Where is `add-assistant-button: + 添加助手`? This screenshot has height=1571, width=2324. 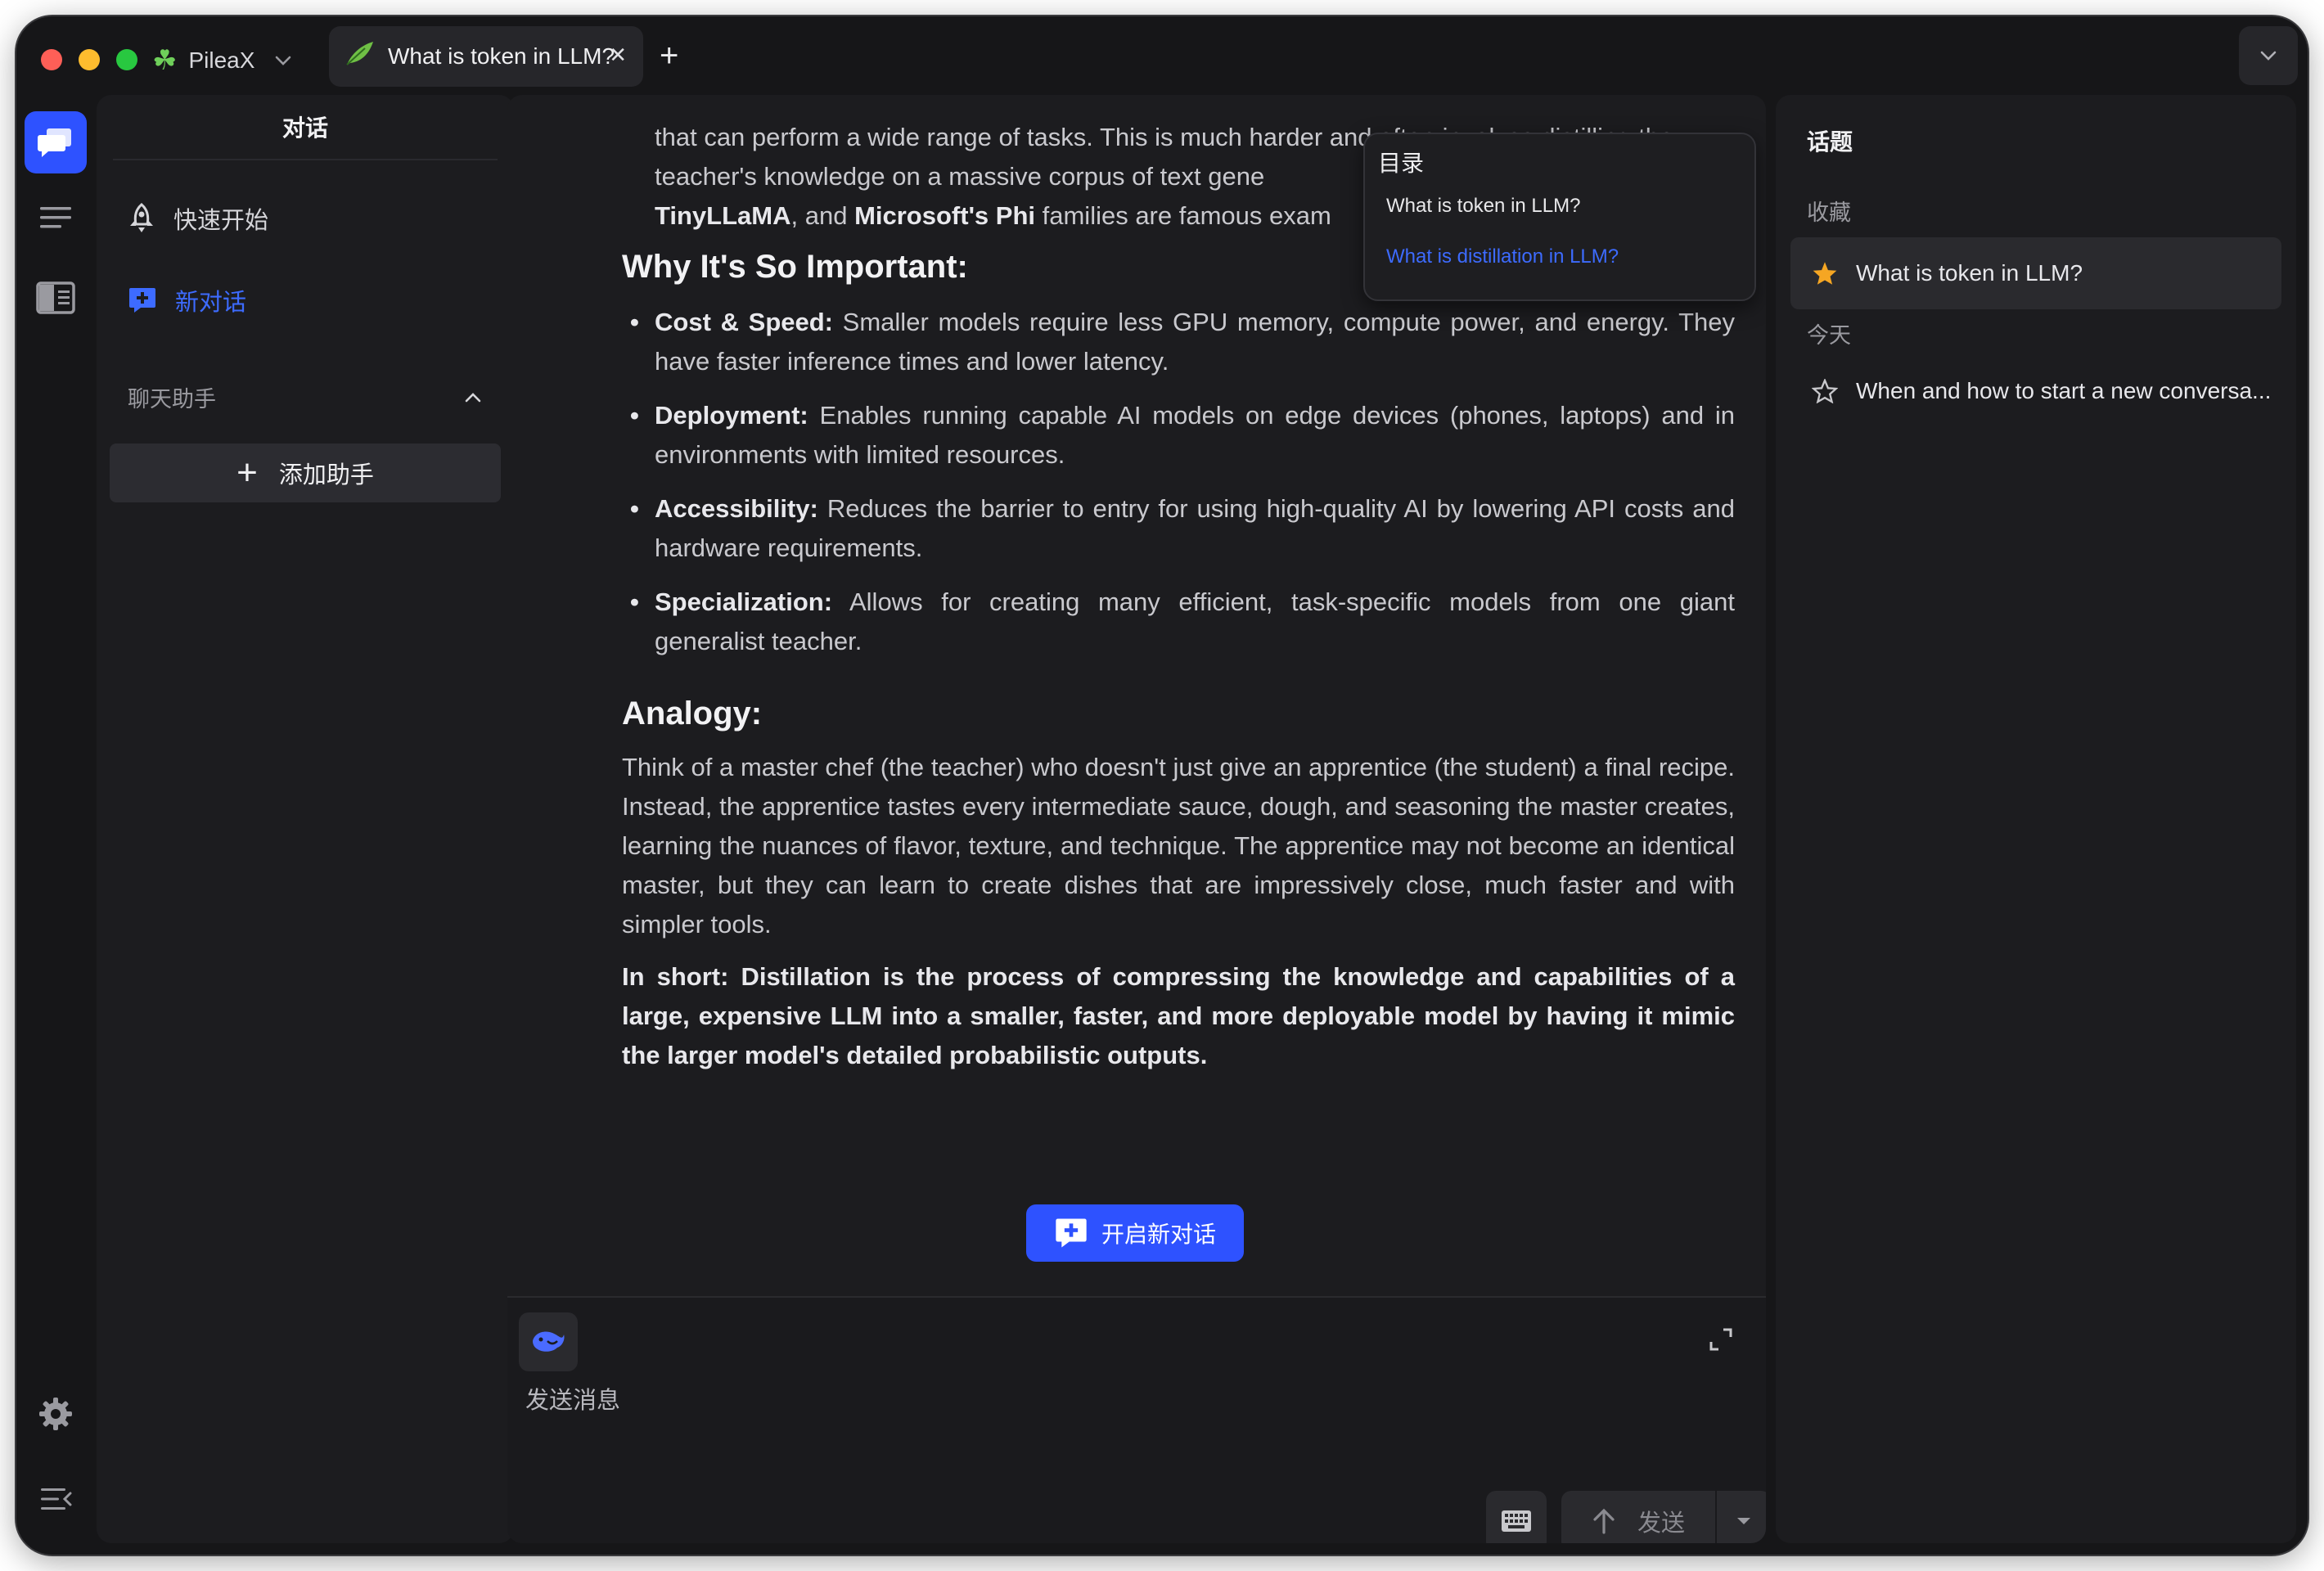
add-assistant-button: + 添加助手 is located at coordinates (306, 473).